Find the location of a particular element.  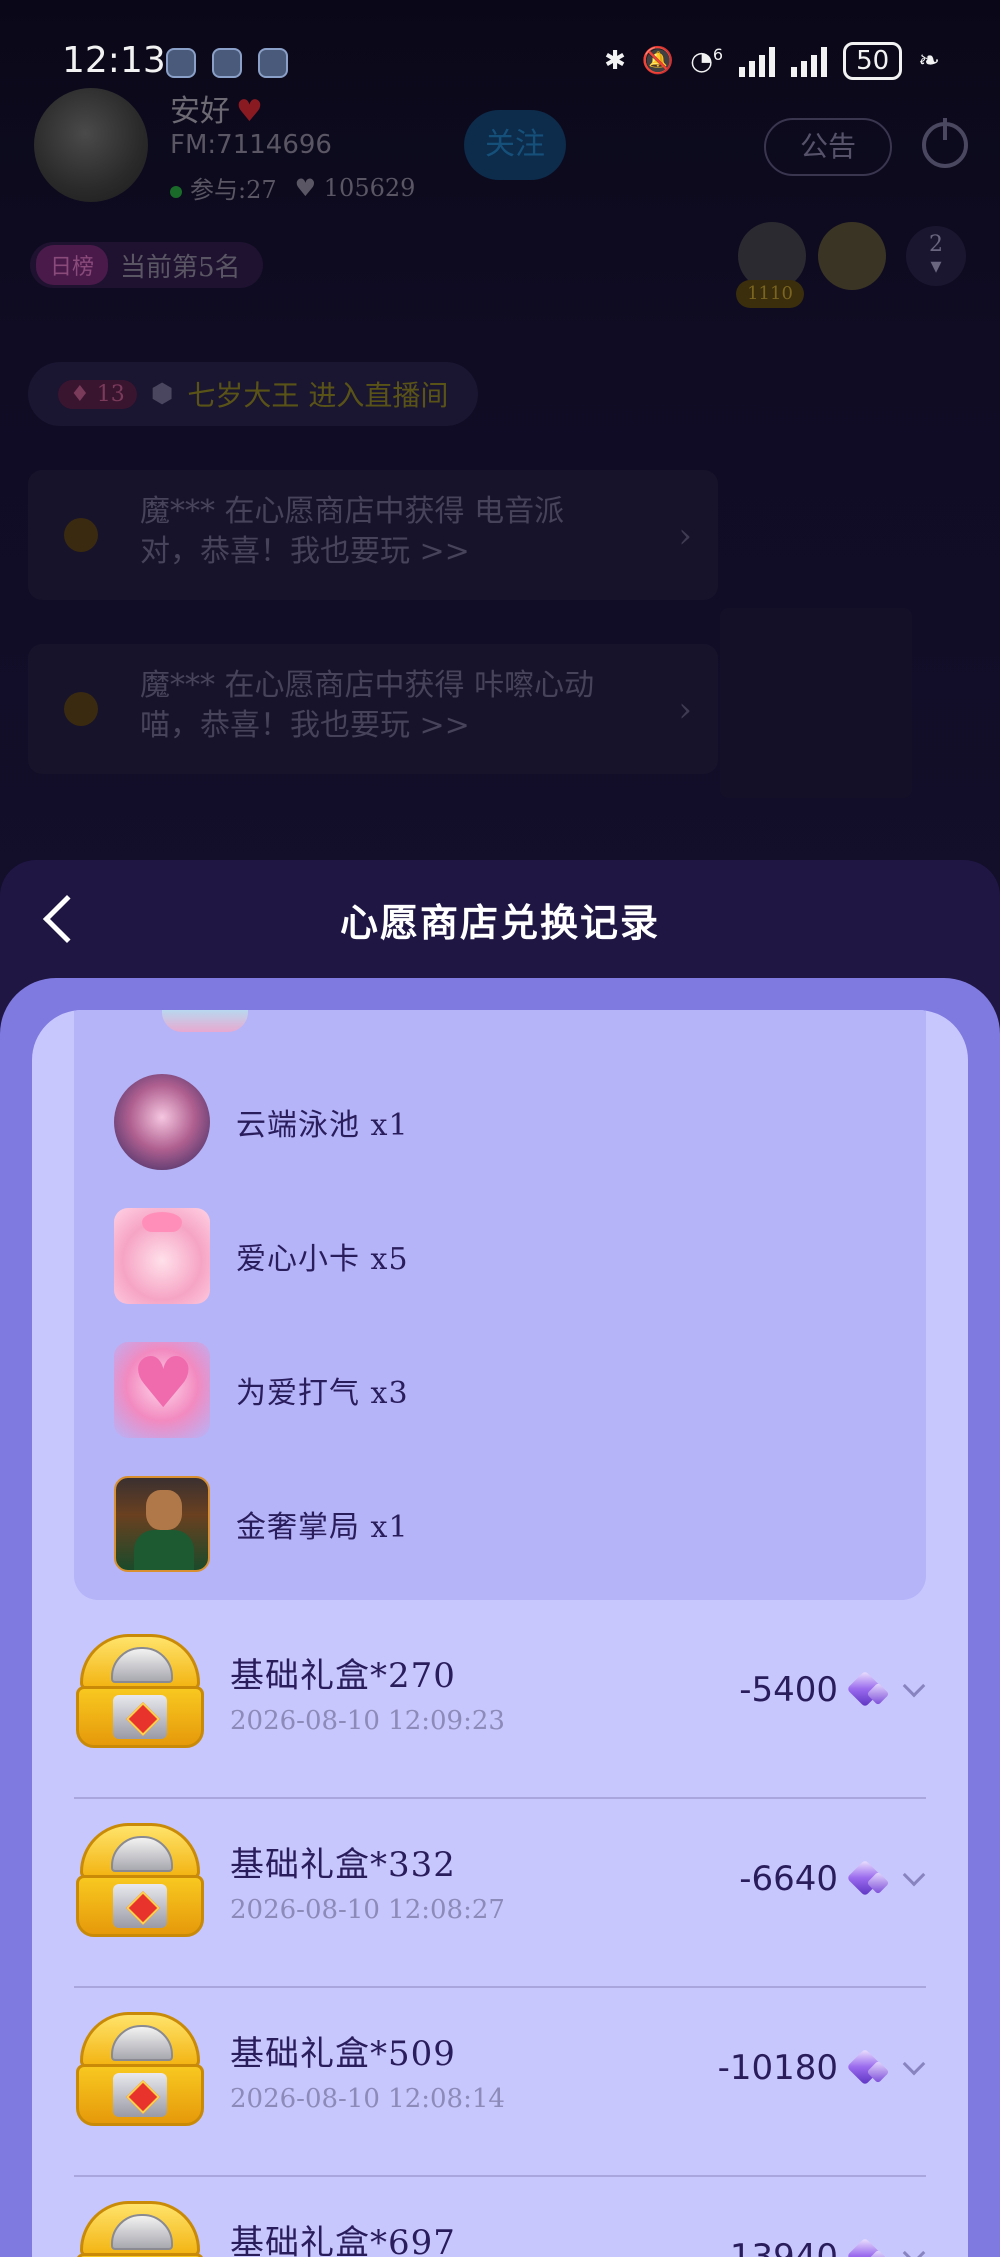

gift-item: 为爱打气 x3 is located at coordinates (494, 1390).